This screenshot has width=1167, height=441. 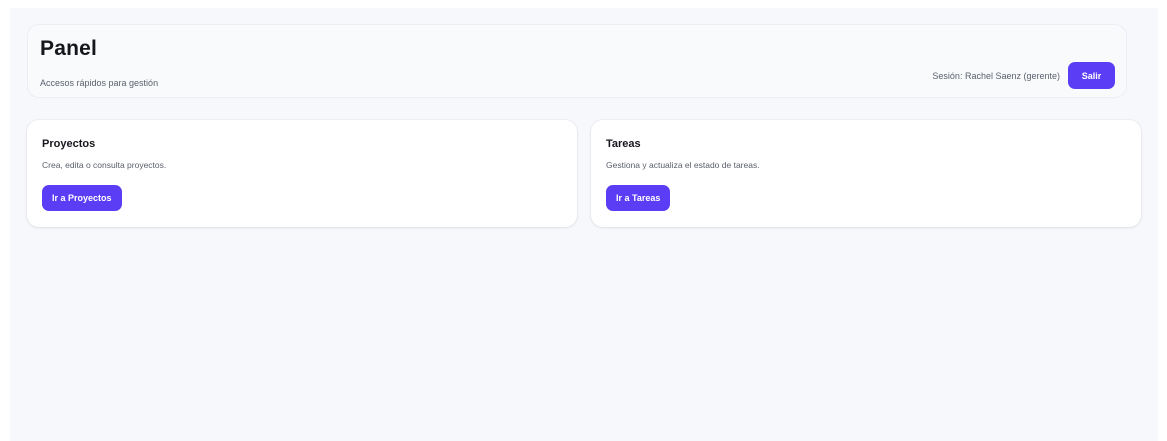 What do you see at coordinates (104, 165) in the screenshot?
I see `card-description: Crea, edita o consulta proyectos.` at bounding box center [104, 165].